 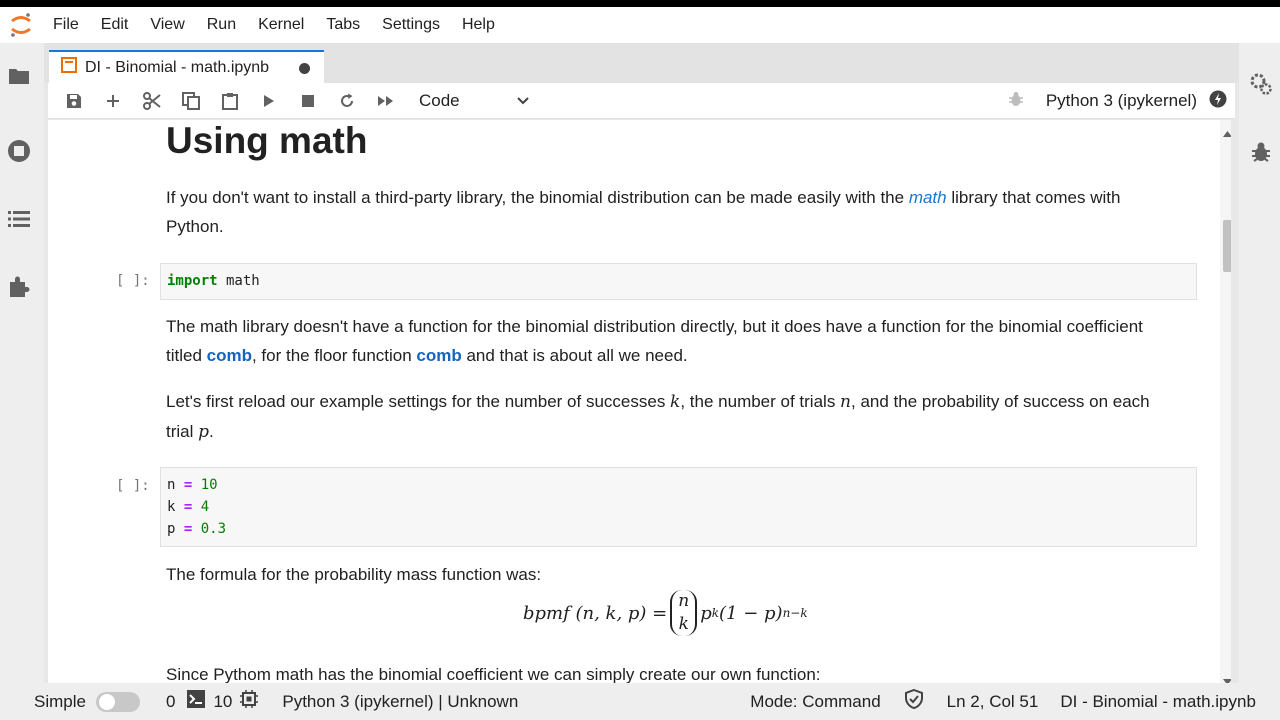 I want to click on unsaved-indicator-icon, so click(x=304, y=68).